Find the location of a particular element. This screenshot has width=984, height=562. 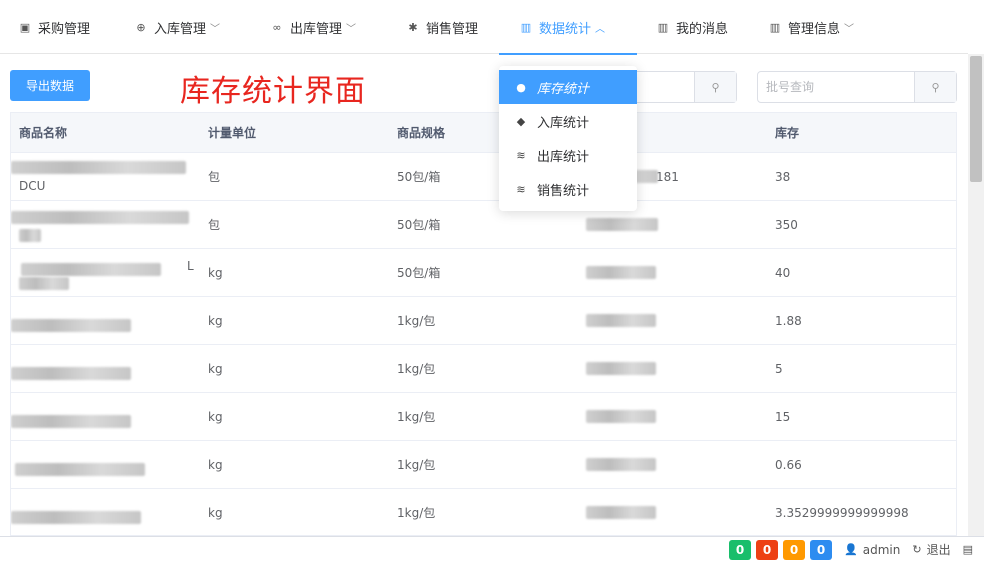

panel-icon: ▤ is located at coordinates (967, 549).